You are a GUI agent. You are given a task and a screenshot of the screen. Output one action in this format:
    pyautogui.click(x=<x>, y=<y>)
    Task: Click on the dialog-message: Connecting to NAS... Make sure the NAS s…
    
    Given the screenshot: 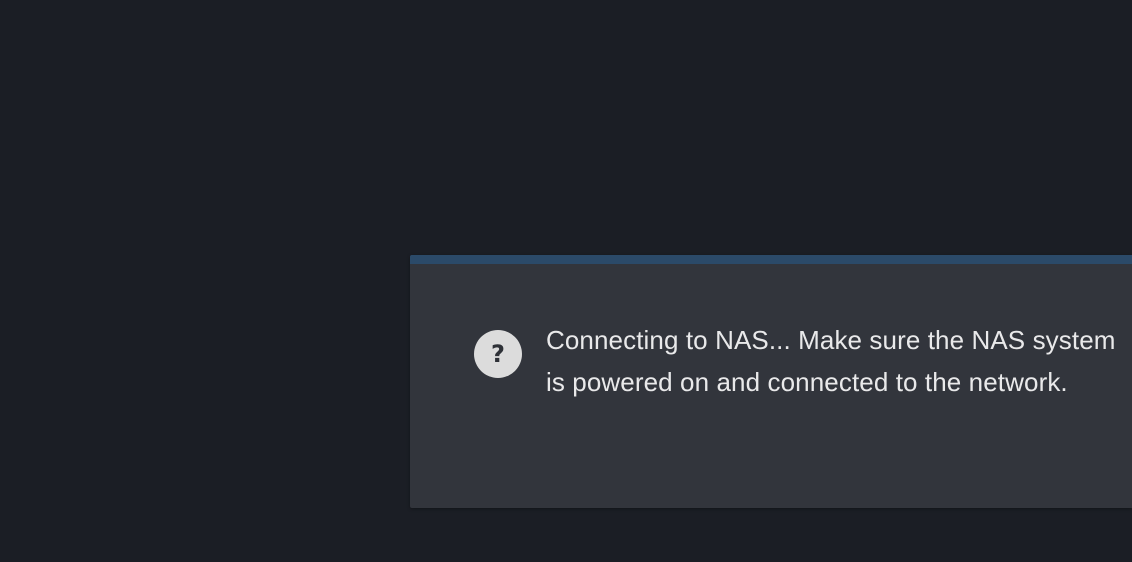 What is the action you would take?
    pyautogui.click(x=831, y=361)
    